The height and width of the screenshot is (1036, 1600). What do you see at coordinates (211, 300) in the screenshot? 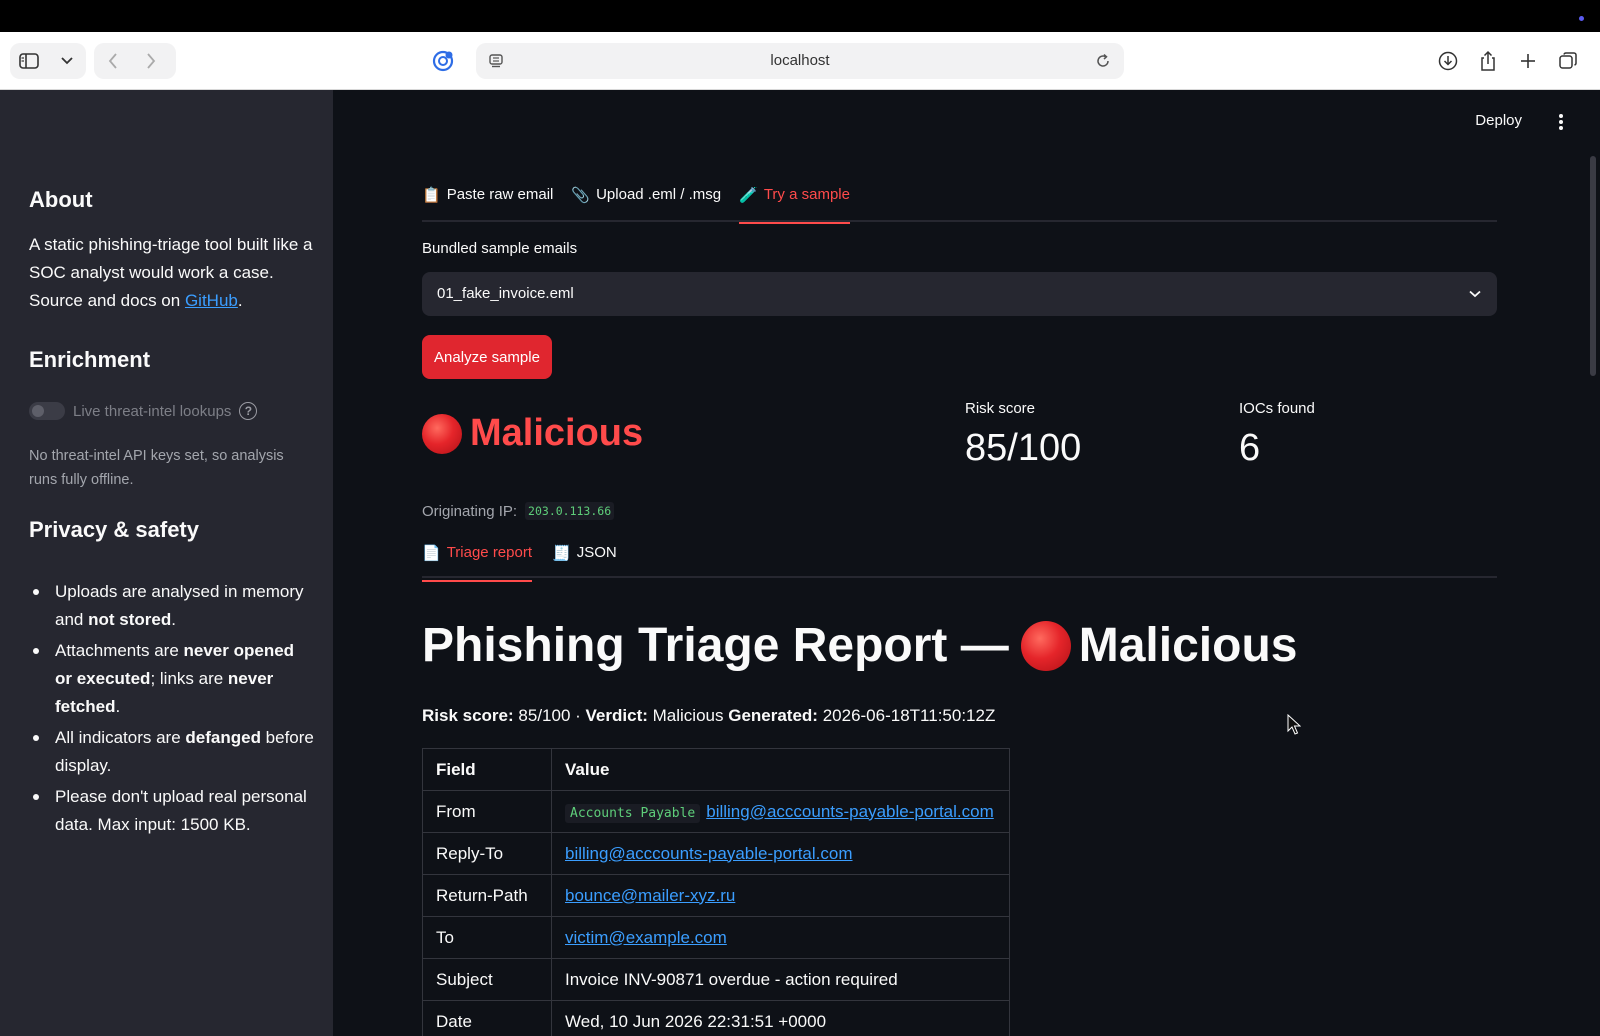
I see `github-link: GitHub` at bounding box center [211, 300].